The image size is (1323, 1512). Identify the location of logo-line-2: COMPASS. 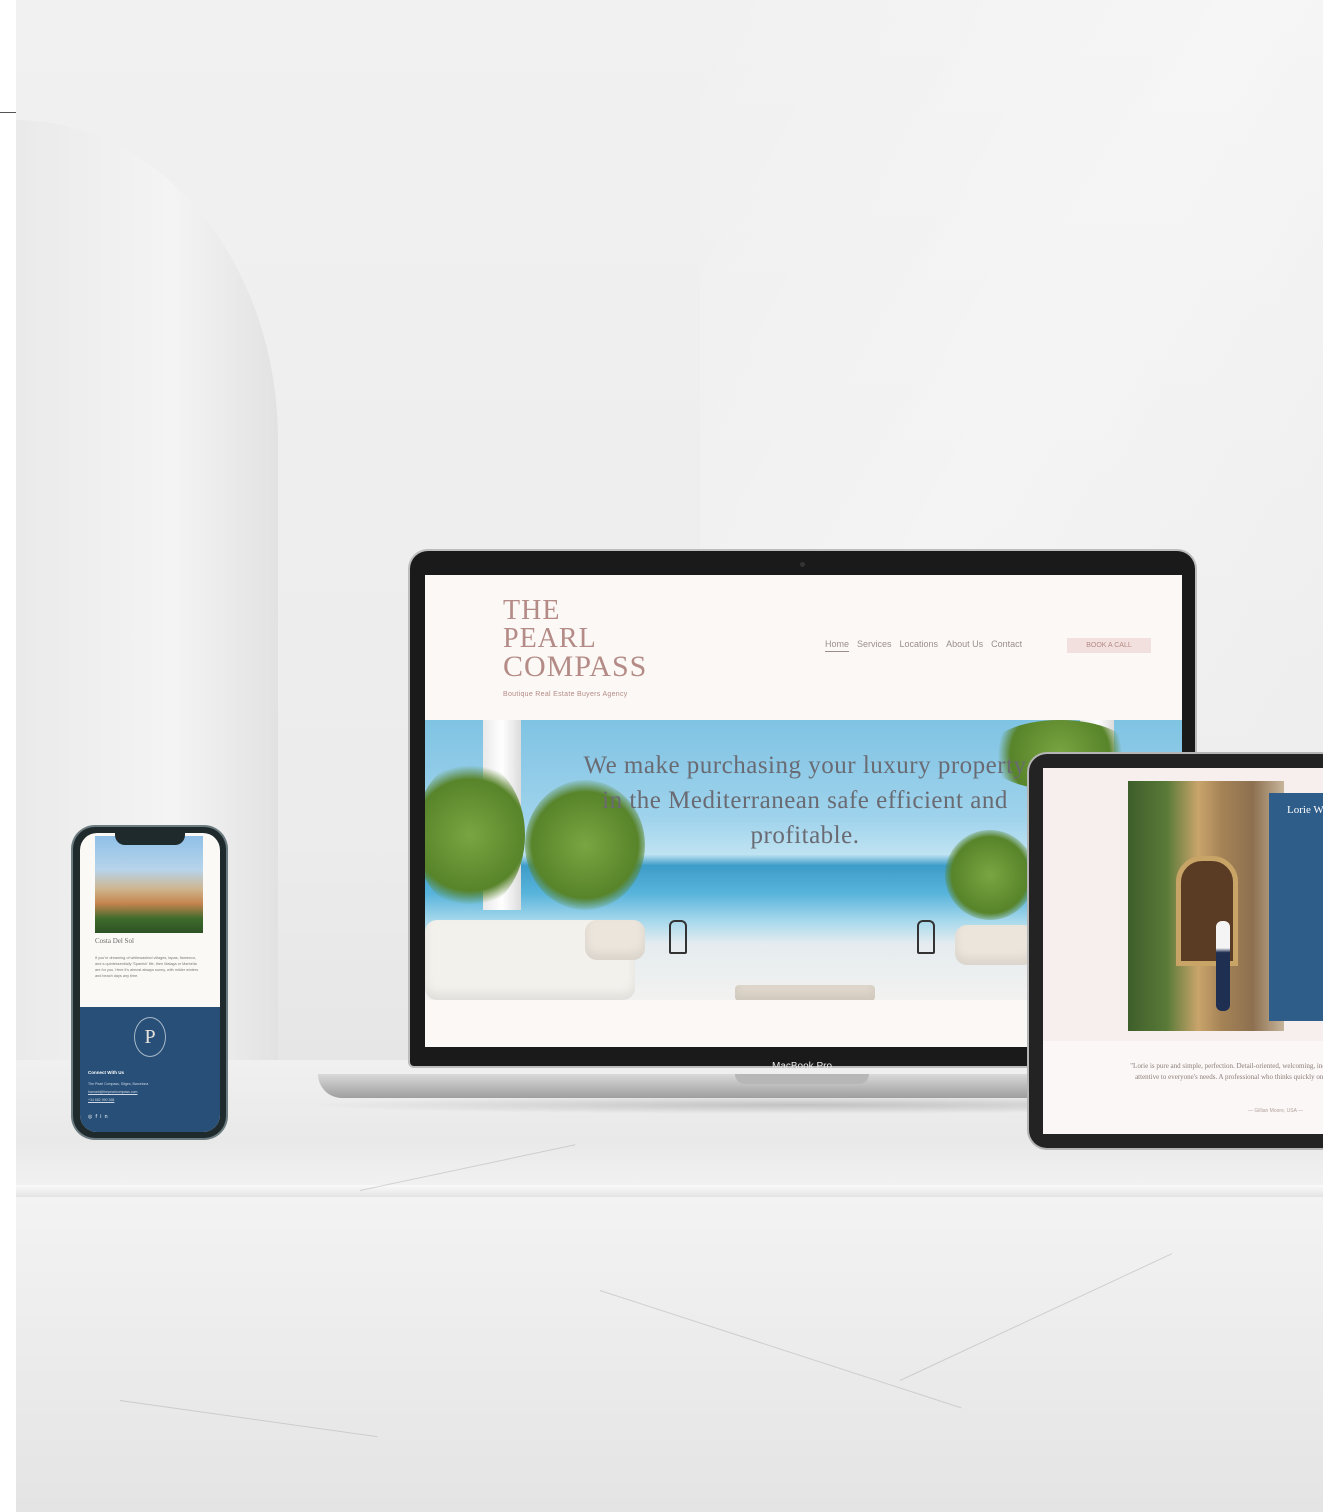
(575, 666).